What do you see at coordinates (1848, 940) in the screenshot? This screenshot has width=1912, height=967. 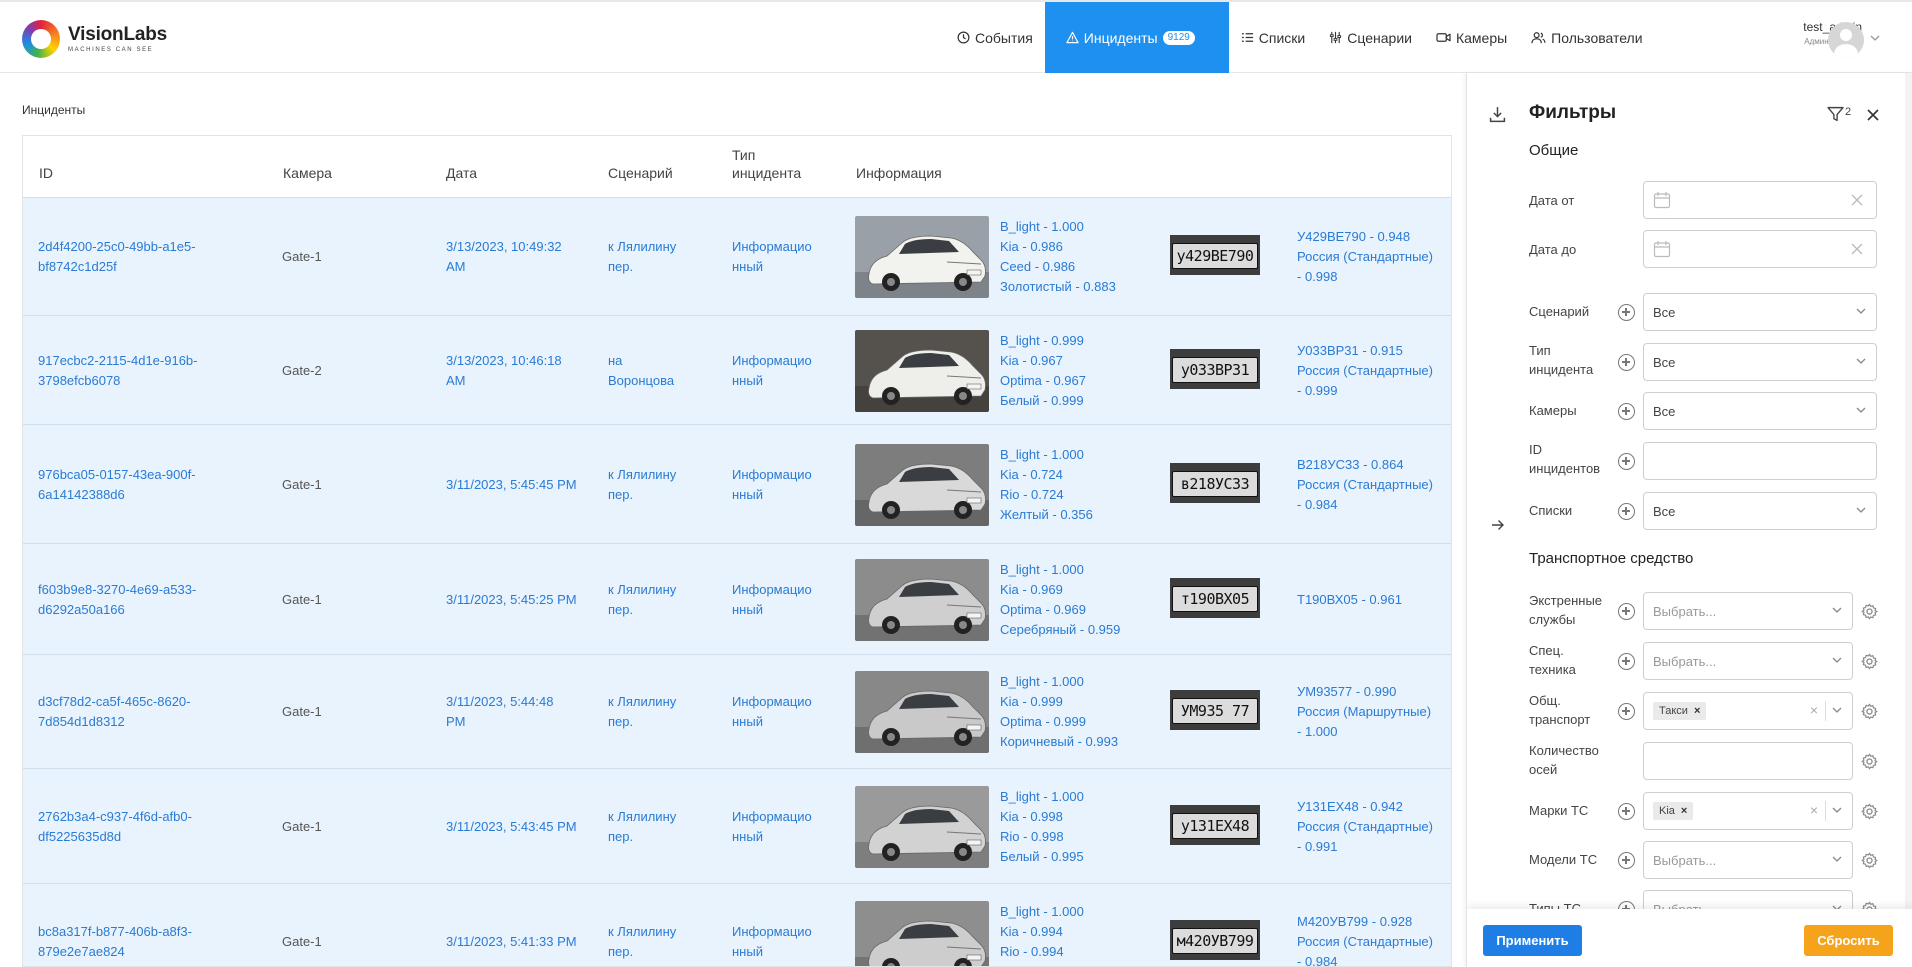 I see `reset-button: Сбросить` at bounding box center [1848, 940].